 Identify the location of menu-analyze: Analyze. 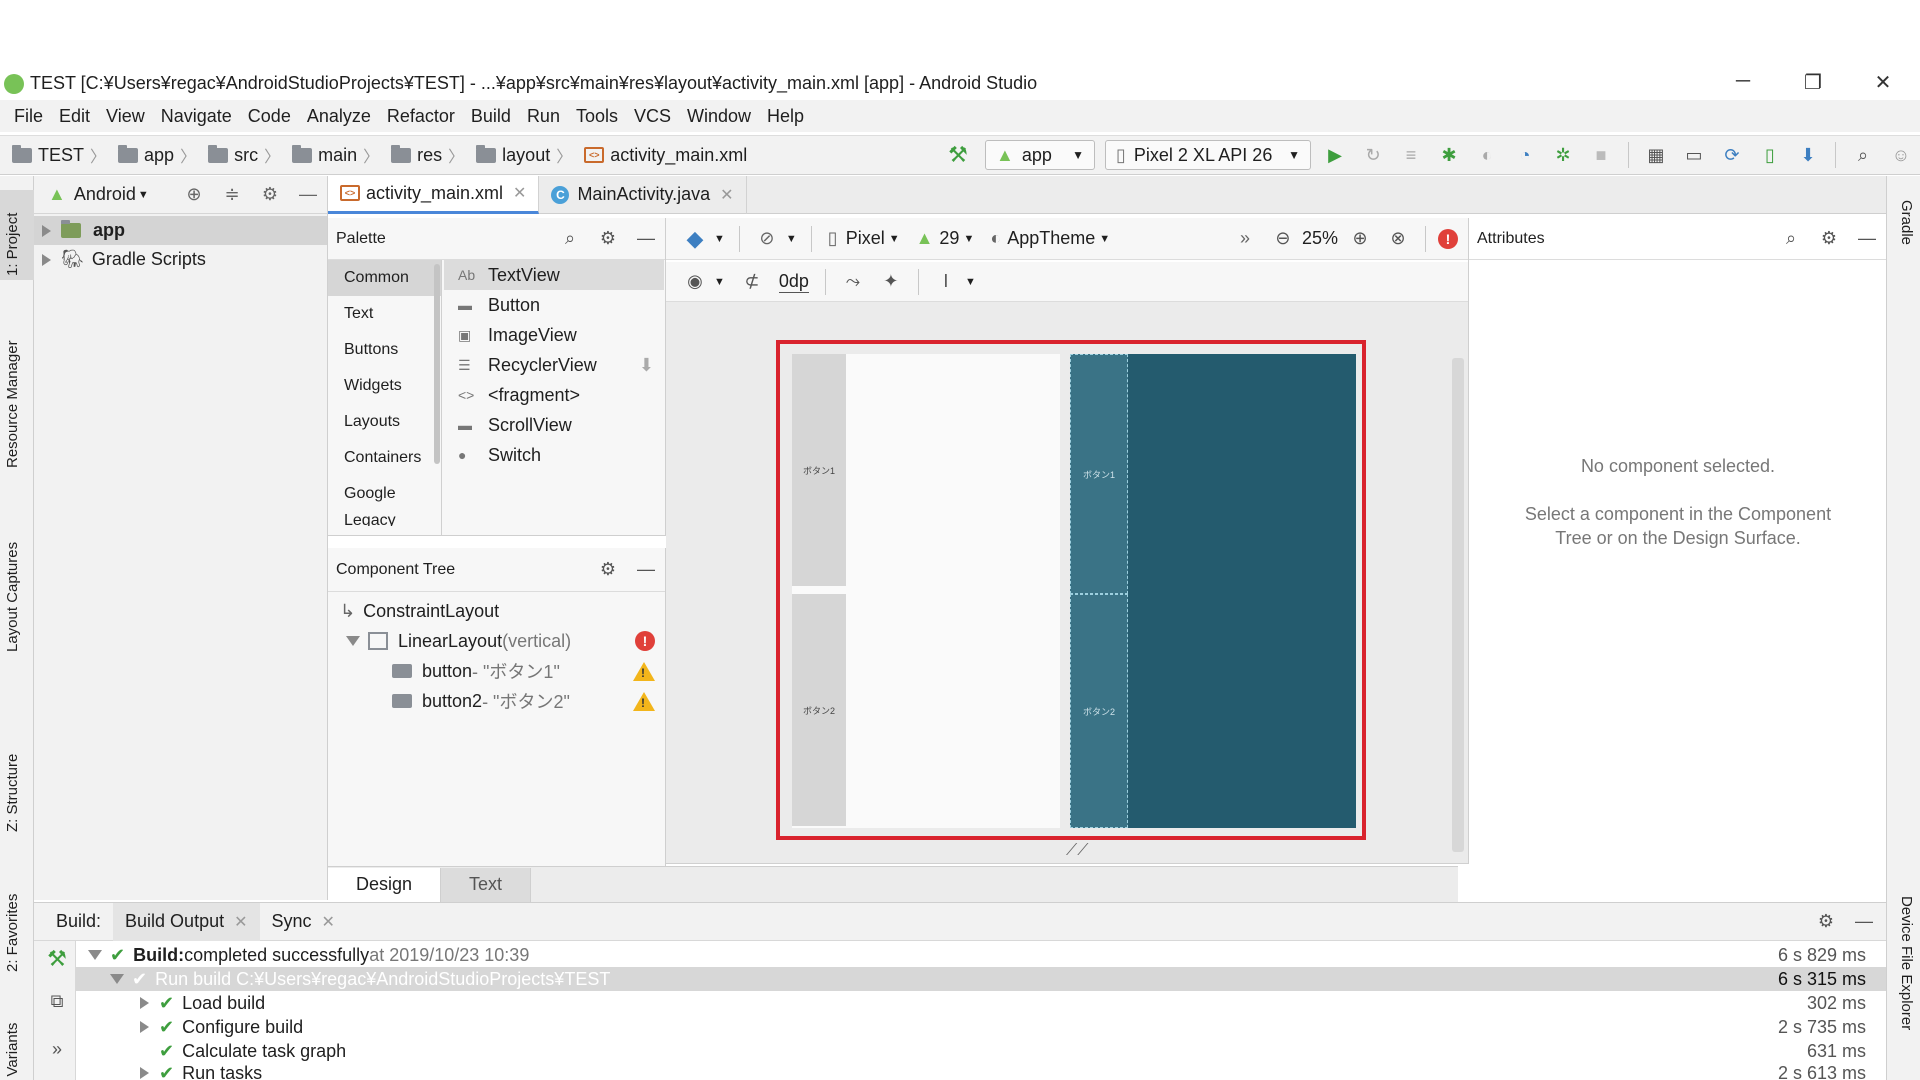
(339, 116).